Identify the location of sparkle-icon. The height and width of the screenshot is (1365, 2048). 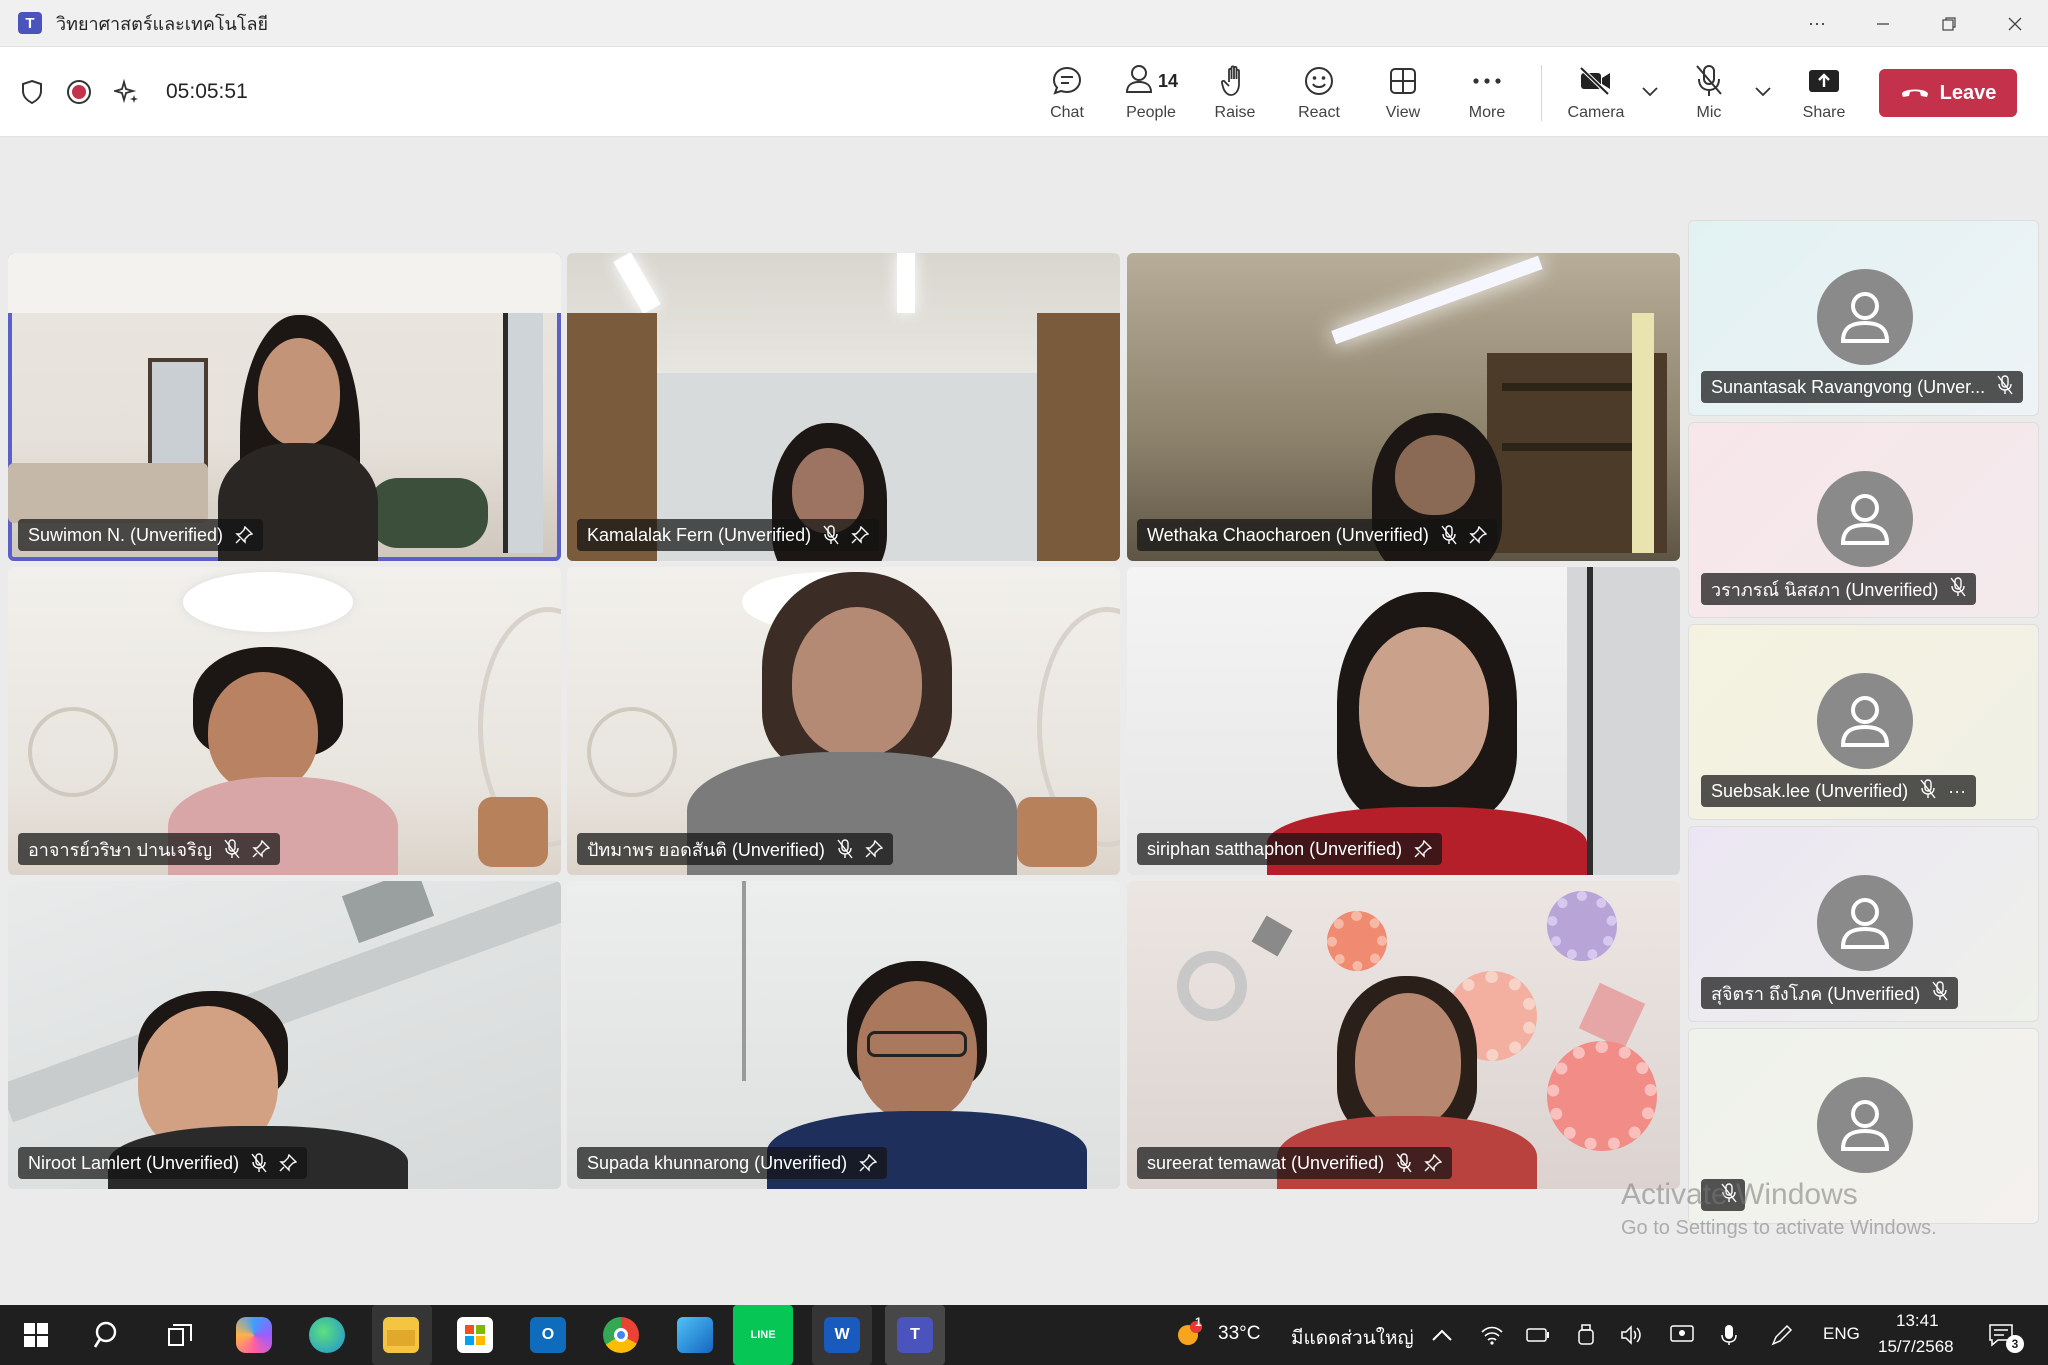
(127, 92).